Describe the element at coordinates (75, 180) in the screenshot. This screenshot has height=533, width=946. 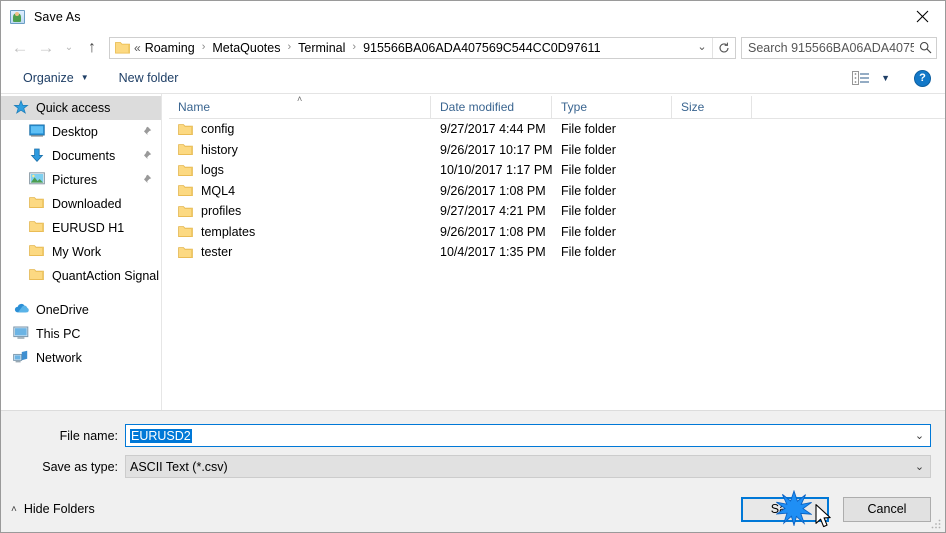
I see `sidebar-item-label: Pictures` at that location.